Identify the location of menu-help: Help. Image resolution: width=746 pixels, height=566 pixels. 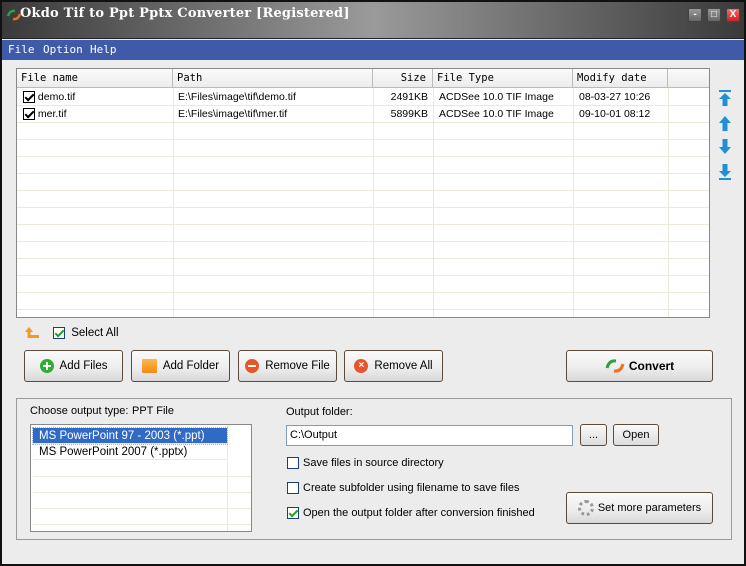
(103, 49).